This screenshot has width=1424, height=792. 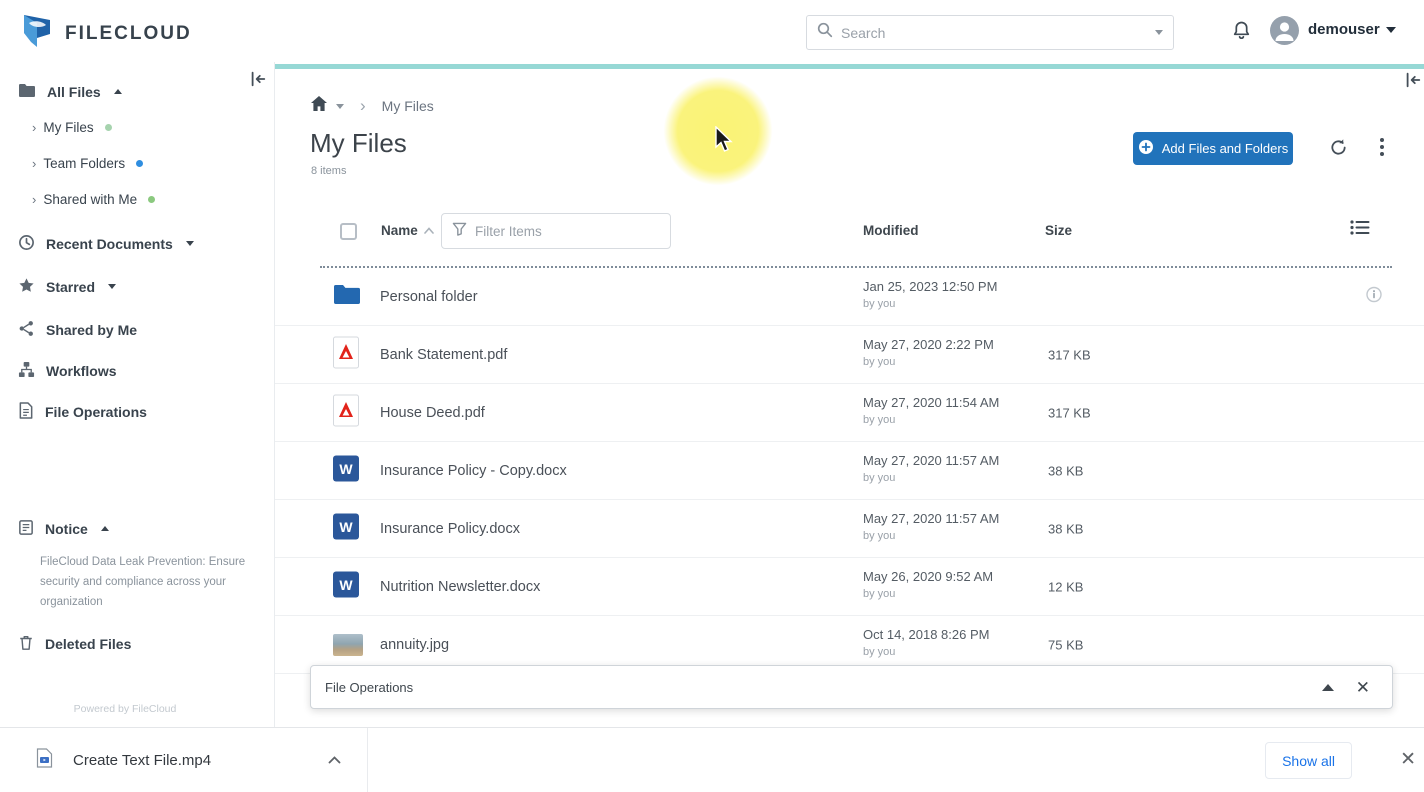 What do you see at coordinates (346, 585) in the screenshot?
I see `svg-text: W` at bounding box center [346, 585].